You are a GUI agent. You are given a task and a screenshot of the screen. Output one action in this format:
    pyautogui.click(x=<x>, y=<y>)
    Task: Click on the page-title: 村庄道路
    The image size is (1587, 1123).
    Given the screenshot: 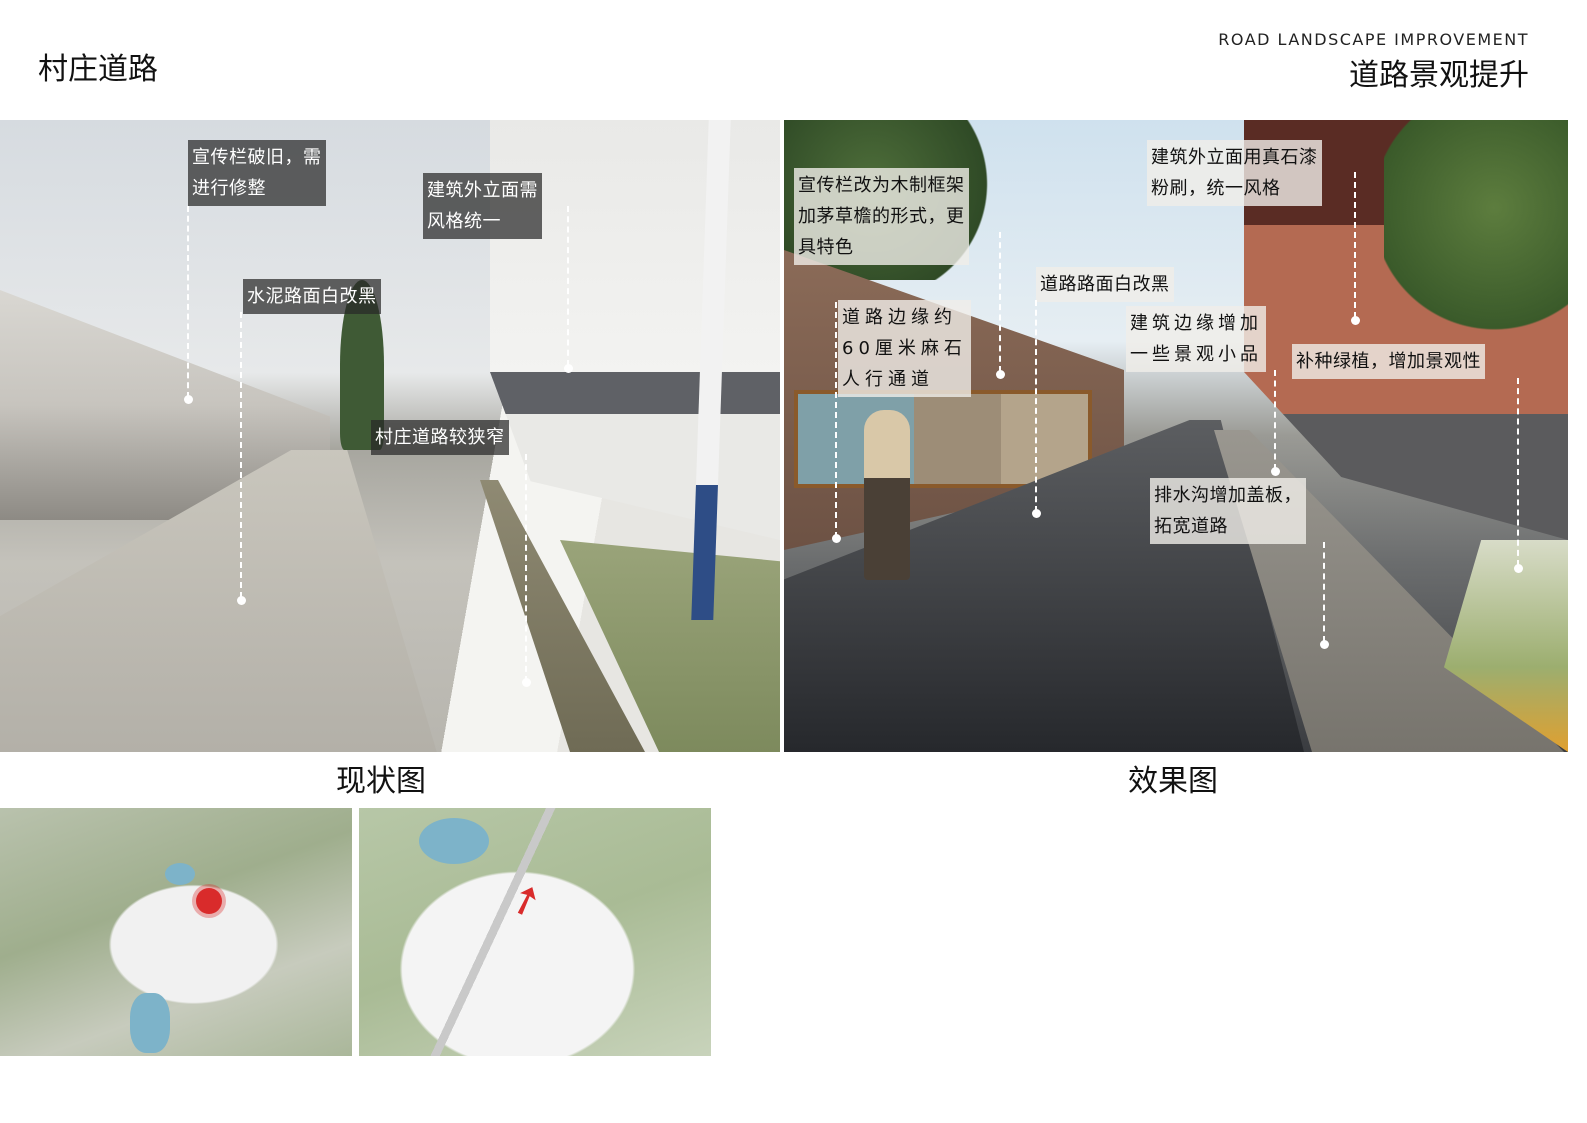 What is the action you would take?
    pyautogui.click(x=98, y=69)
    